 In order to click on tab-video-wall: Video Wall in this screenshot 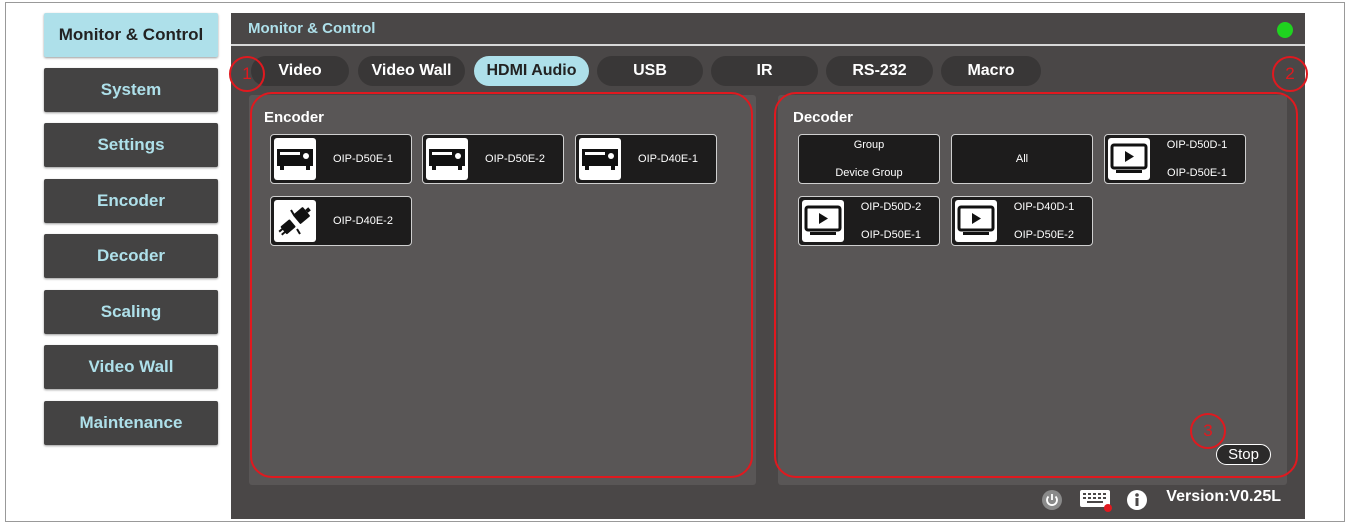, I will do `click(411, 71)`.